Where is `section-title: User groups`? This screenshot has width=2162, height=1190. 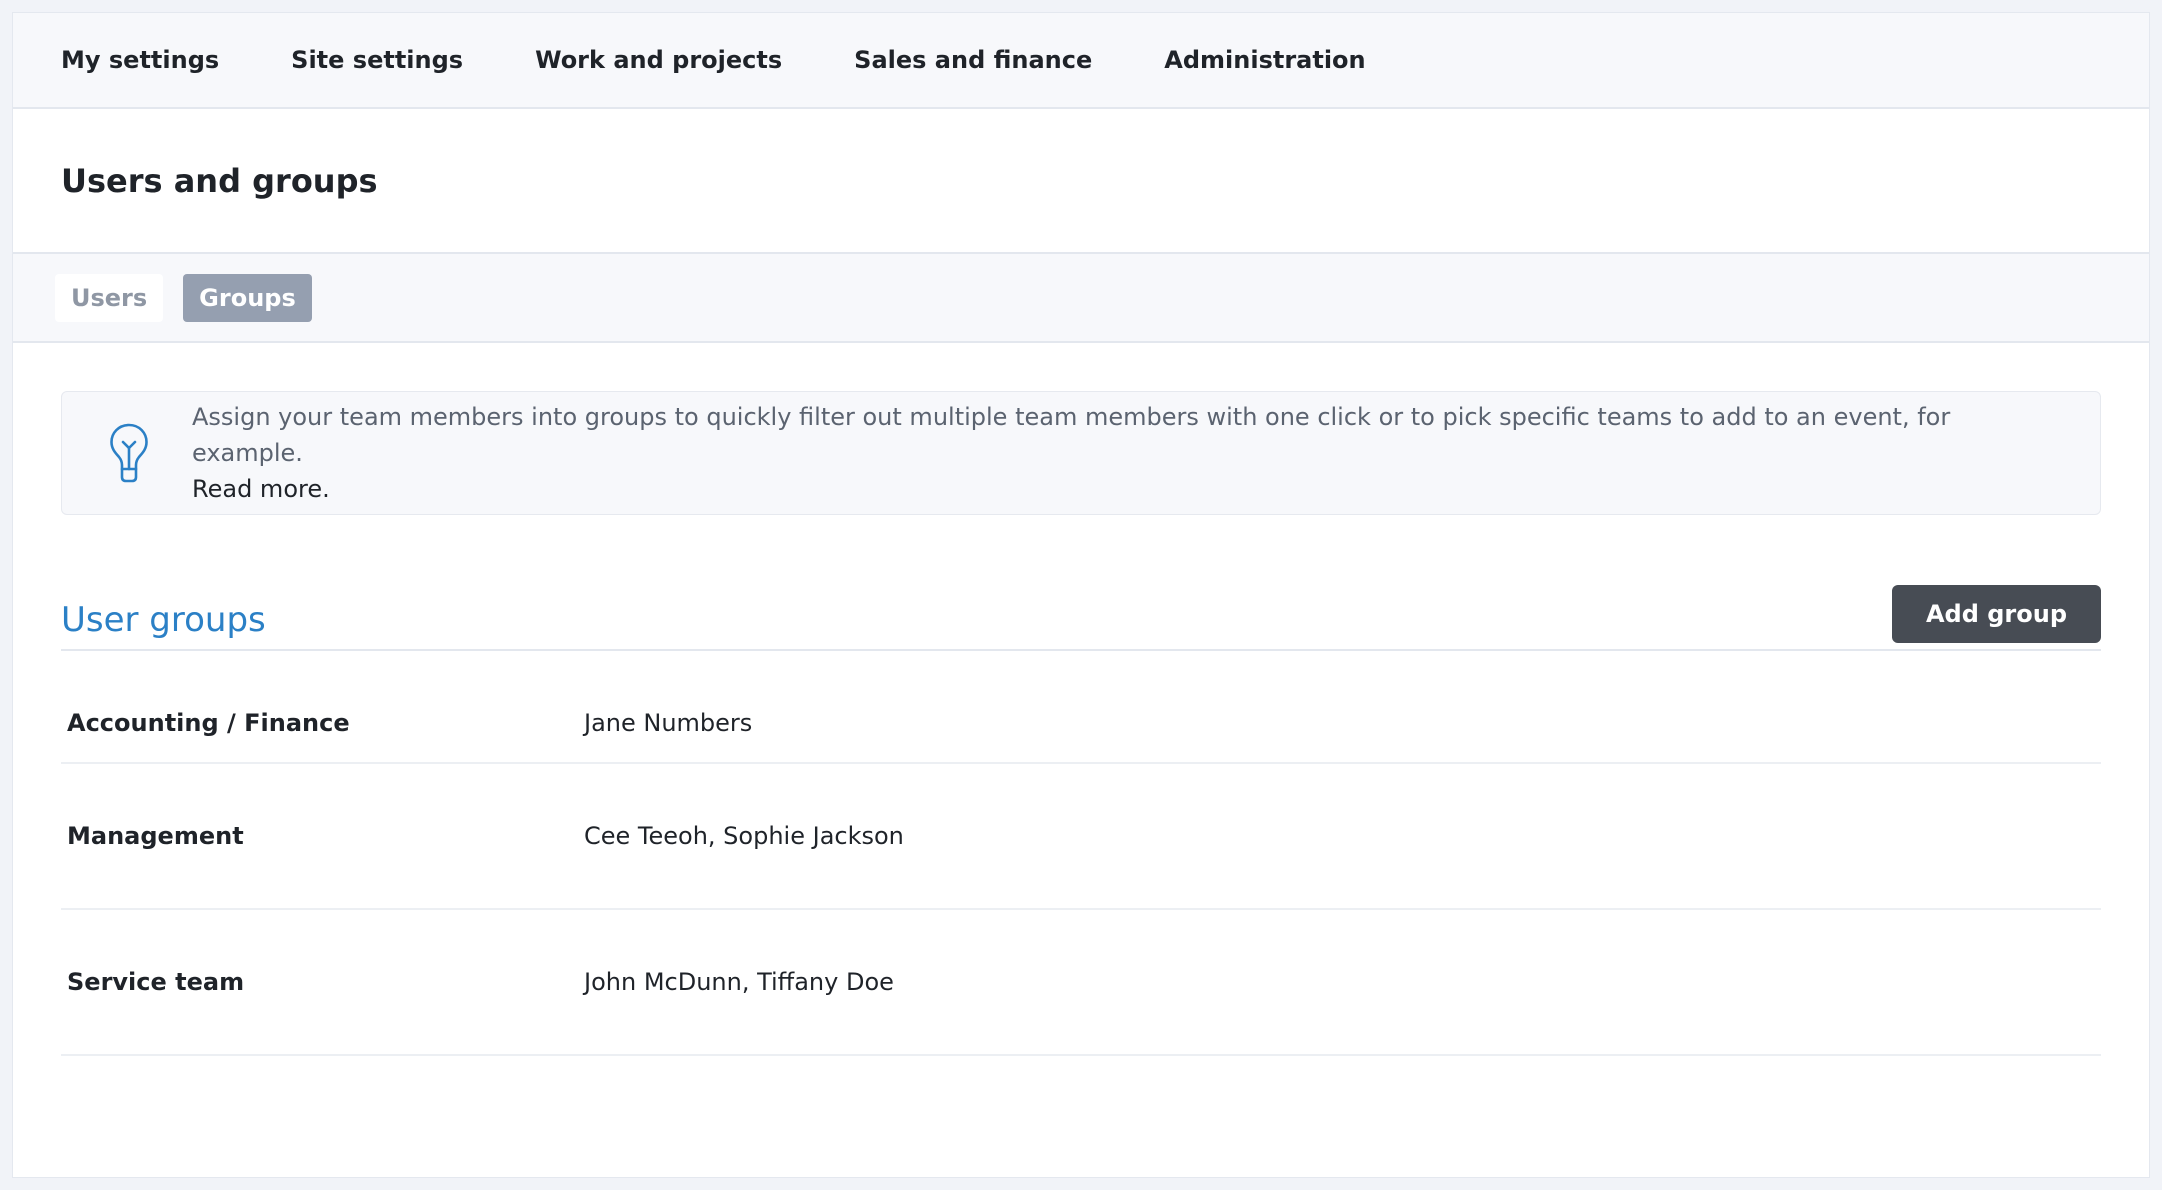
section-title: User groups is located at coordinates (163, 620).